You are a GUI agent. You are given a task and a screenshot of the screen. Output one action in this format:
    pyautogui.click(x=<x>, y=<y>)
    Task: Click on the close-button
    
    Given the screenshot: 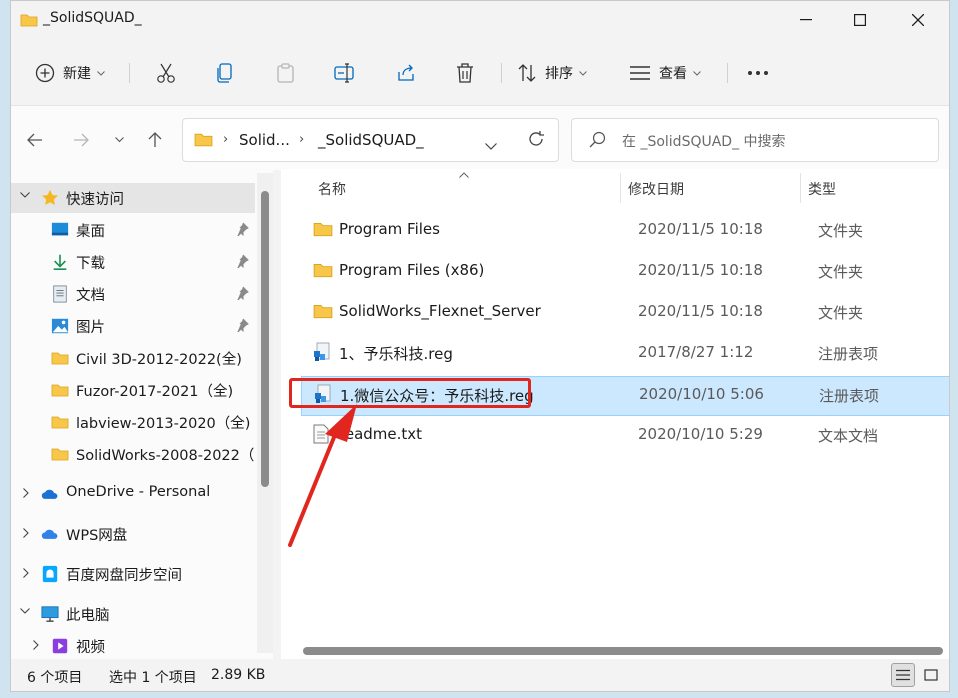 What is the action you would take?
    pyautogui.click(x=918, y=20)
    